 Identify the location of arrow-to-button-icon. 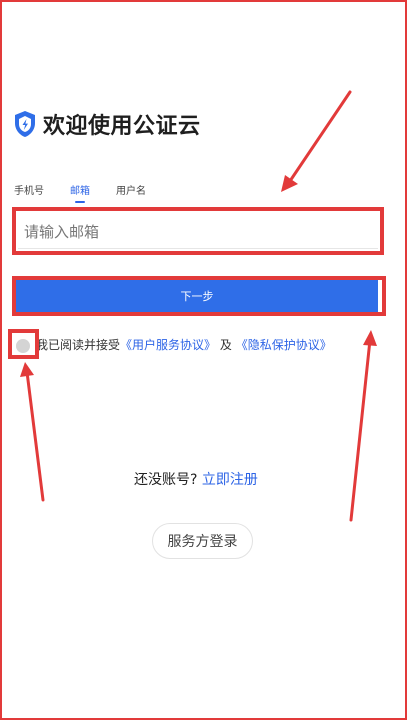
(363, 426).